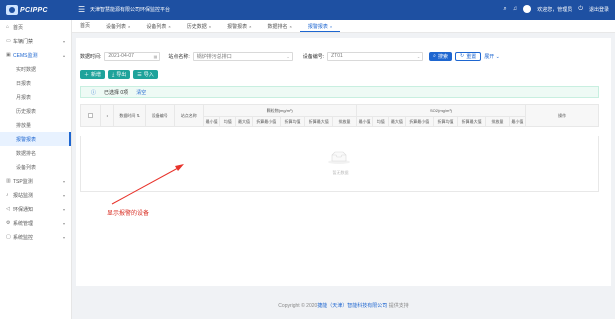 This screenshot has width=615, height=319. Describe the element at coordinates (128, 214) in the screenshot. I see `annotation-text: 显示报警的设备` at that location.